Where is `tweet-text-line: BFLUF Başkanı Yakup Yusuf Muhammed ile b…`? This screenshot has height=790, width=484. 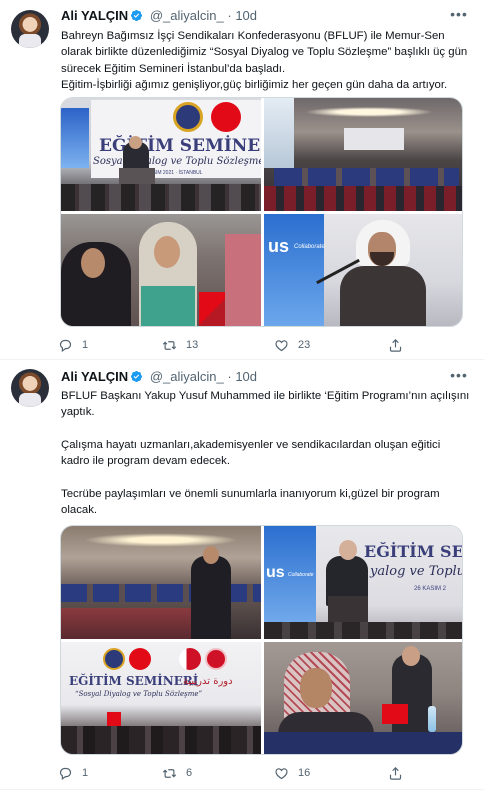 tweet-text-line: BFLUF Başkanı Yakup Yusuf Muhammed ile b… is located at coordinates (265, 404).